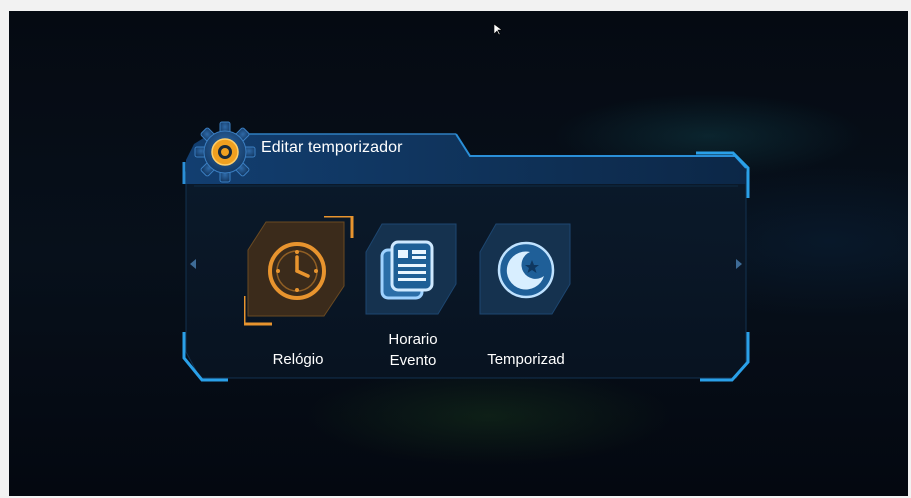  What do you see at coordinates (526, 270) in the screenshot?
I see `moon-star-icon` at bounding box center [526, 270].